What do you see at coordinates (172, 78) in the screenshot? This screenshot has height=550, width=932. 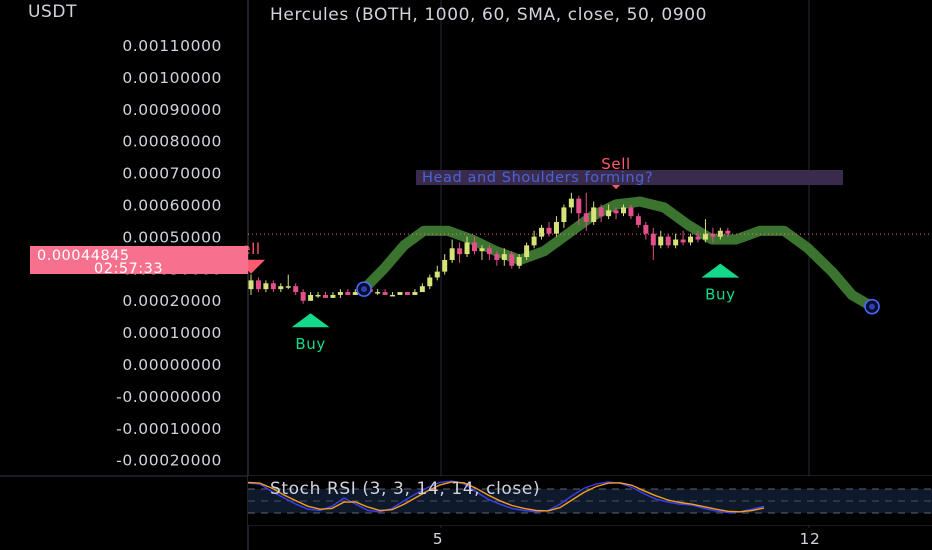 I see `y-tick-label: 0.00100000` at bounding box center [172, 78].